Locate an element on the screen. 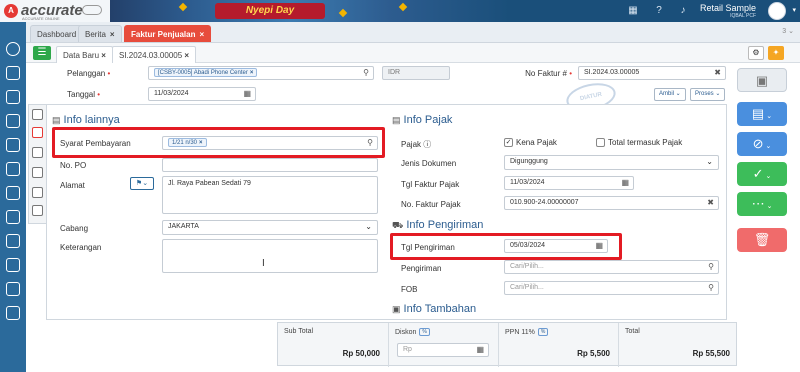  remove-icon: × is located at coordinates (252, 73).